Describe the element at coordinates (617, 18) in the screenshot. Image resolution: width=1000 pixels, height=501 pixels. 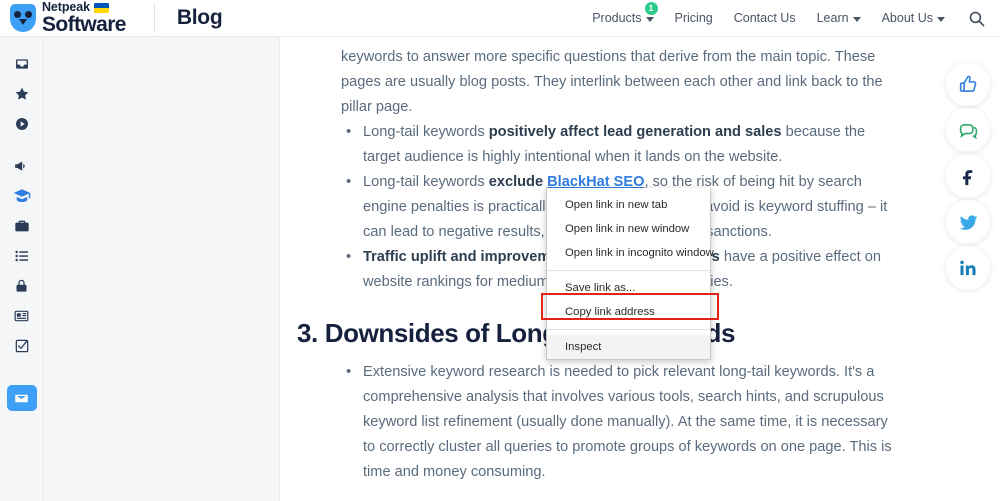
I see `nav-label: Products` at that location.